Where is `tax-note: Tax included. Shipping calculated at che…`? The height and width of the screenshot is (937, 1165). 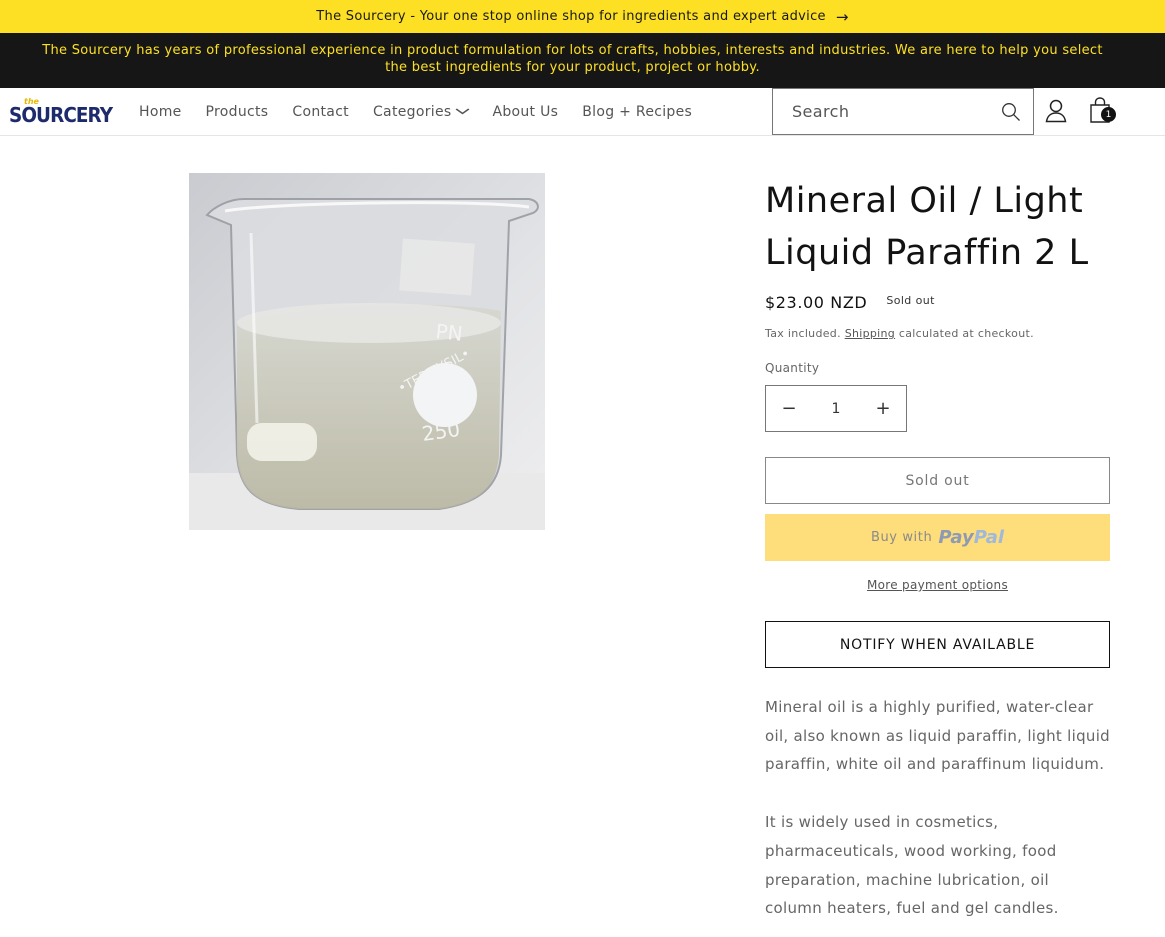
tax-note: Tax included. Shipping calculated at che… is located at coordinates (899, 333).